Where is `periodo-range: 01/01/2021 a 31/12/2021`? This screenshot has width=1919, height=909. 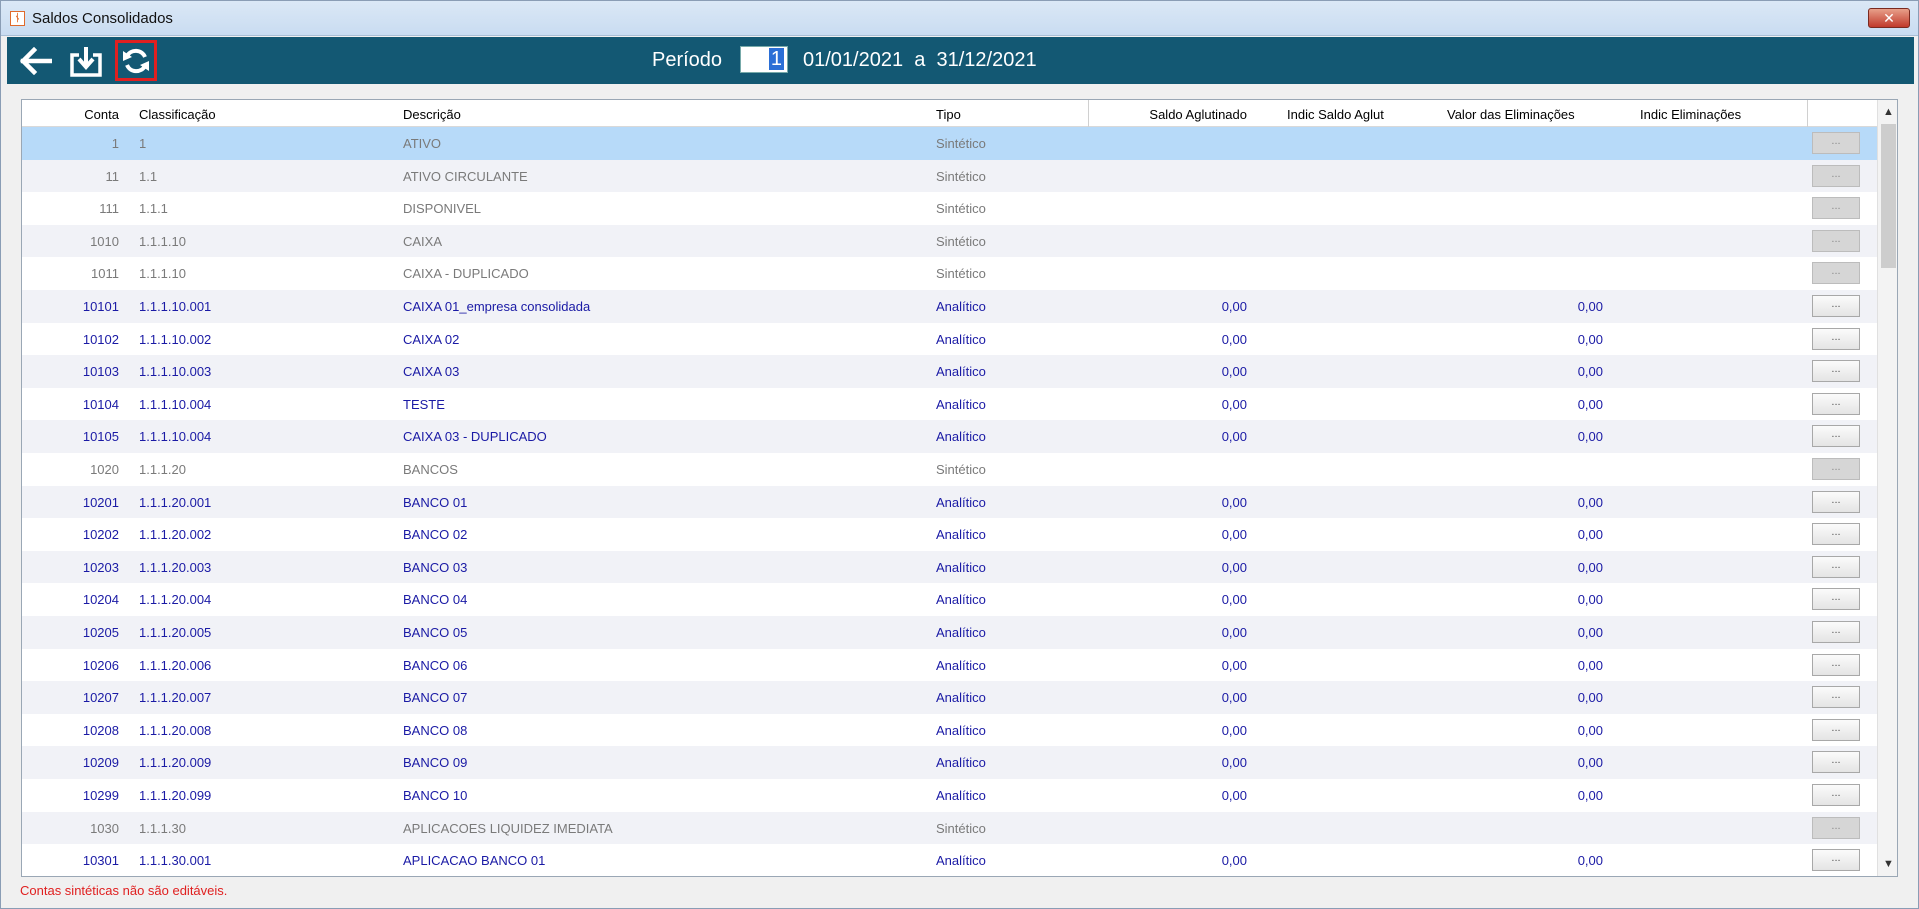 periodo-range: 01/01/2021 a 31/12/2021 is located at coordinates (920, 60).